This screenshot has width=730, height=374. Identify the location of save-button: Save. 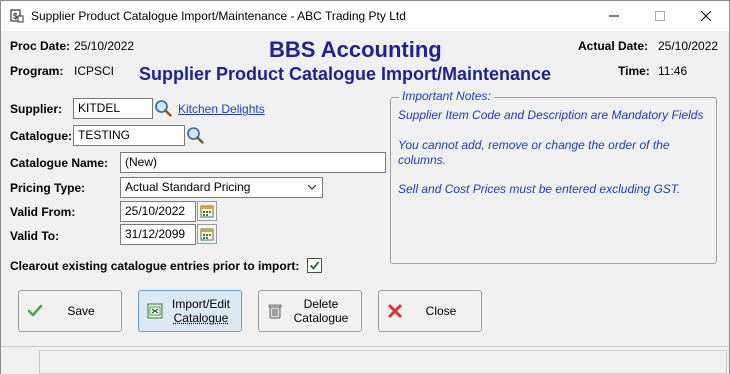
(70, 311).